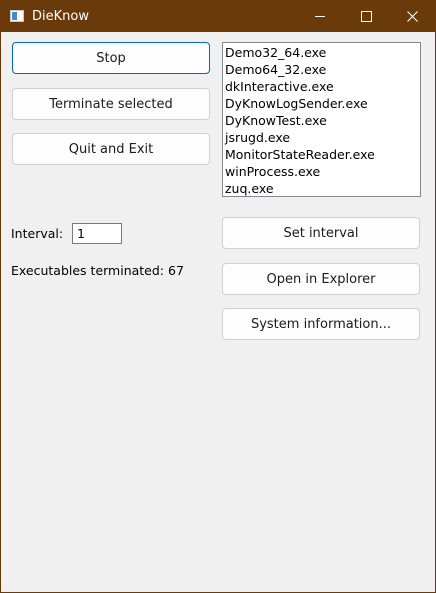 This screenshot has height=593, width=436. What do you see at coordinates (322, 154) in the screenshot?
I see `list-item: MonitorStateReader.exe` at bounding box center [322, 154].